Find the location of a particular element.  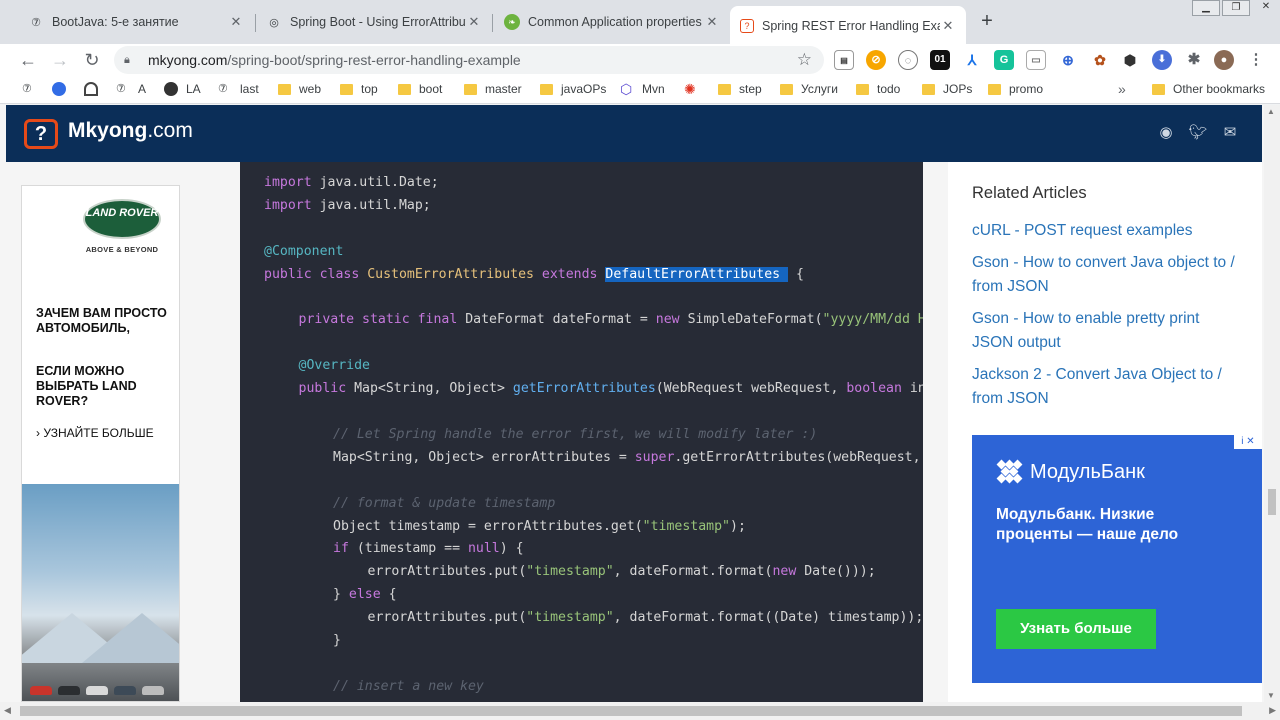

restore-icon: ❐ is located at coordinates (1236, 8).